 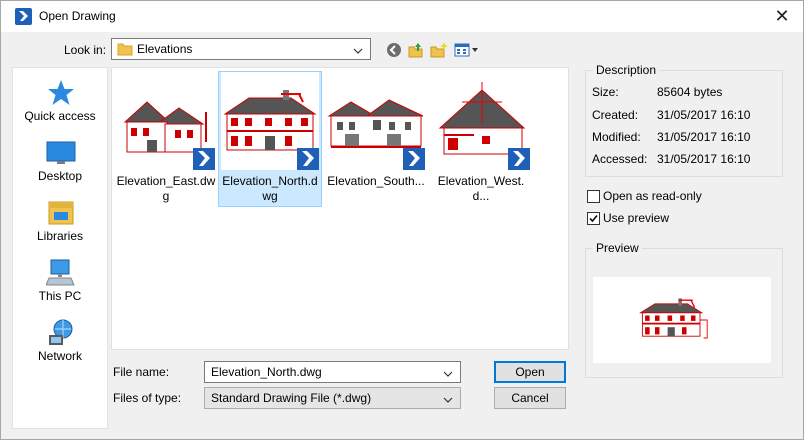 What do you see at coordinates (605, 92) in the screenshot?
I see `size-label: Size:` at bounding box center [605, 92].